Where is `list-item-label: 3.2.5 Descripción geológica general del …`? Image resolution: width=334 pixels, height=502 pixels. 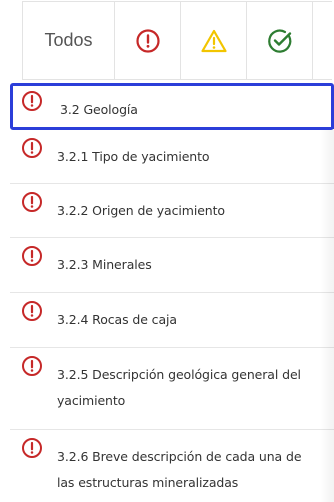
list-item-label: 3.2.5 Descripción geológica general del … is located at coordinates (179, 387).